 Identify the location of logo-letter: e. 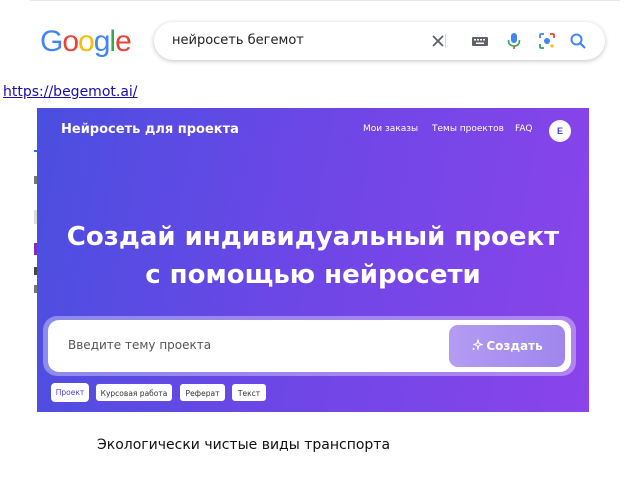
(123, 41).